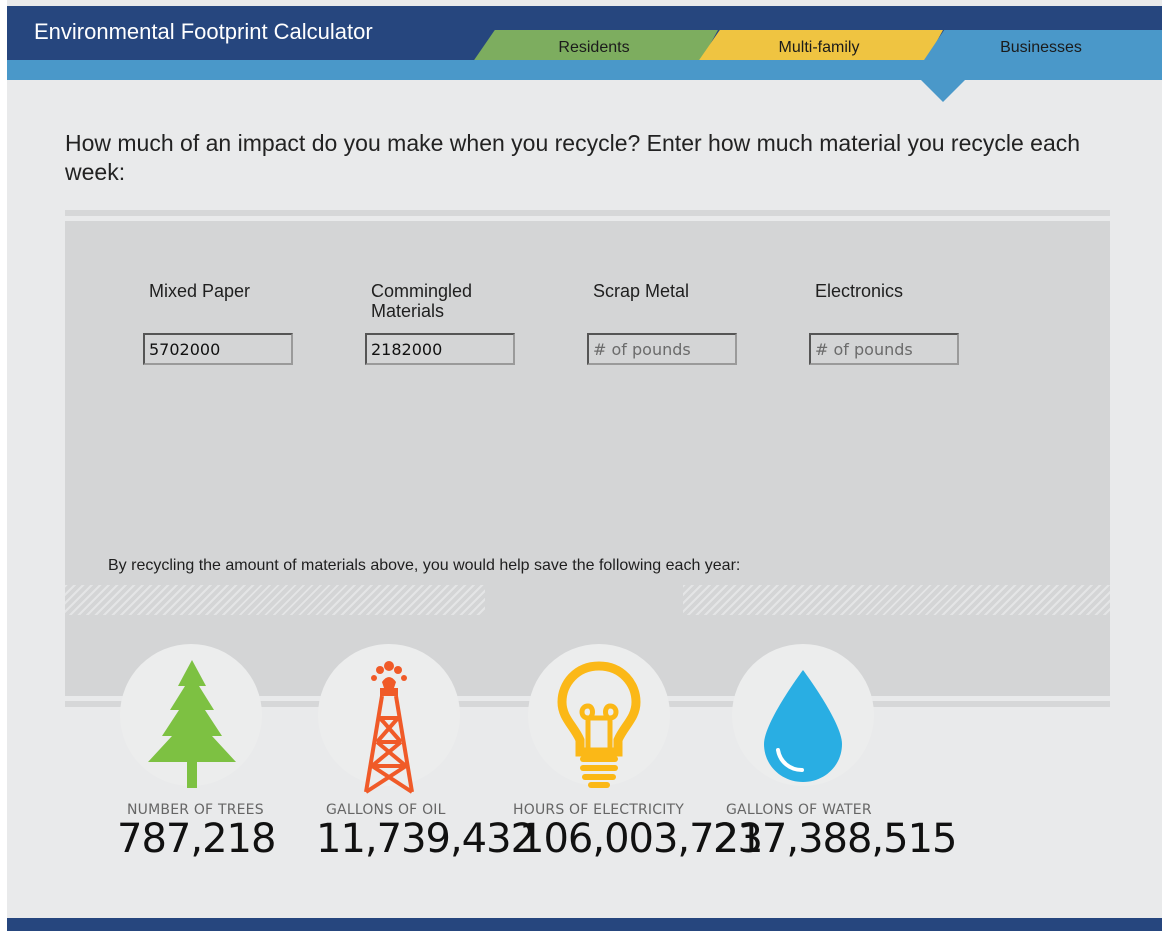 This screenshot has width=1162, height=931. Describe the element at coordinates (584, 70) in the screenshot. I see `header-accent-band` at that location.